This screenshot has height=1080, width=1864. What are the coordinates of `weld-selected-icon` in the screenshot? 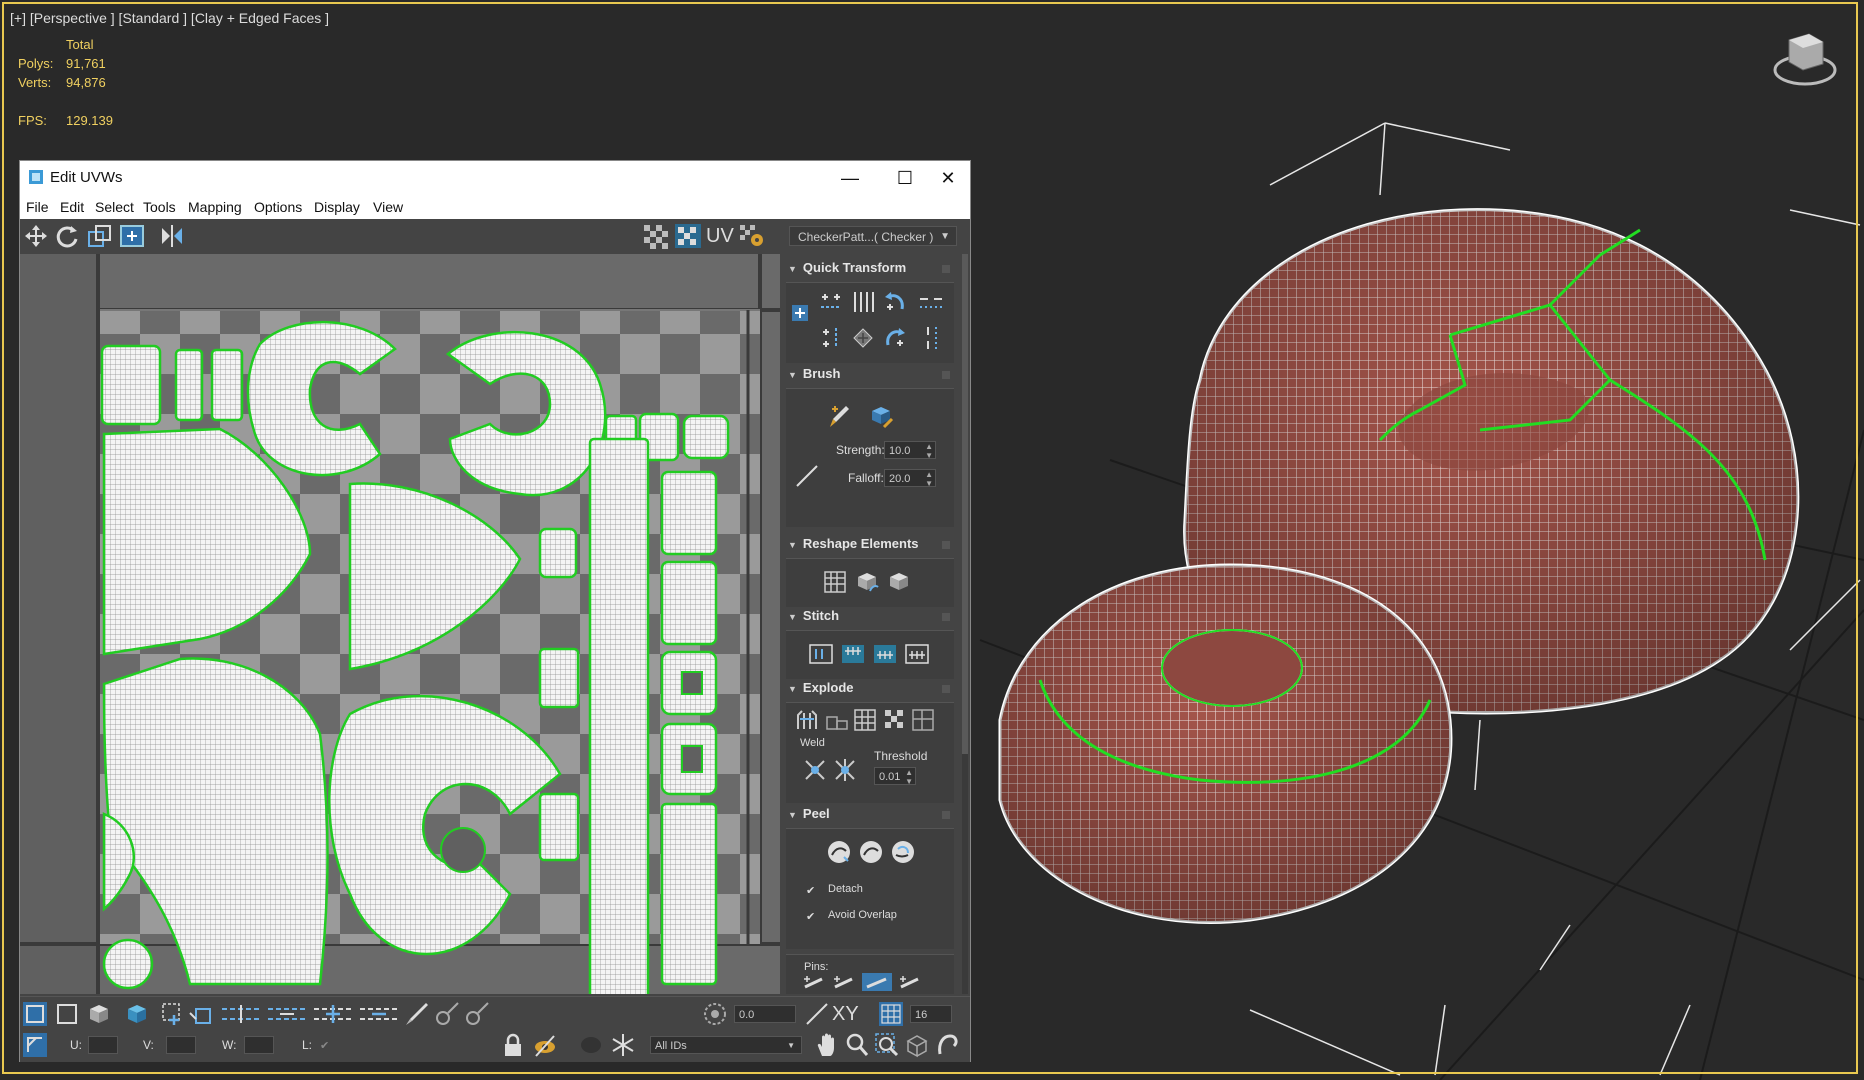 It's located at (815, 770).